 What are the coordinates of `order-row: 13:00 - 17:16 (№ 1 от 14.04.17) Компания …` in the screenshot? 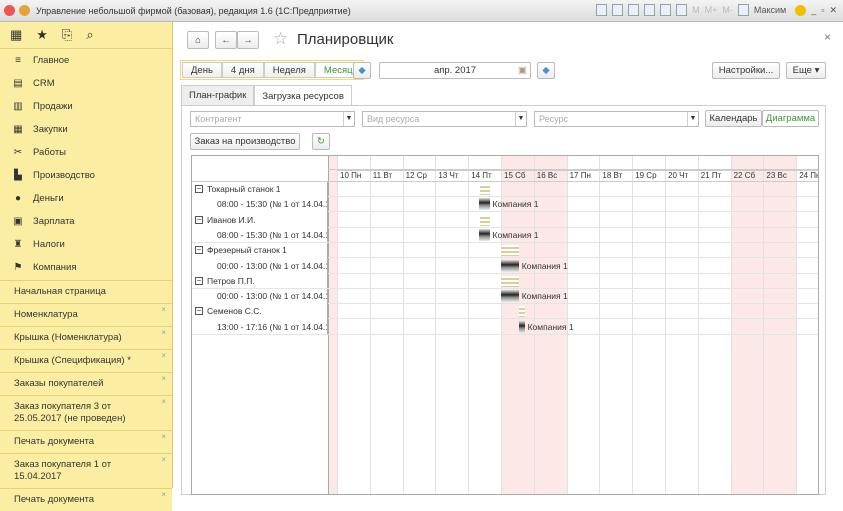 It's located at (505, 327).